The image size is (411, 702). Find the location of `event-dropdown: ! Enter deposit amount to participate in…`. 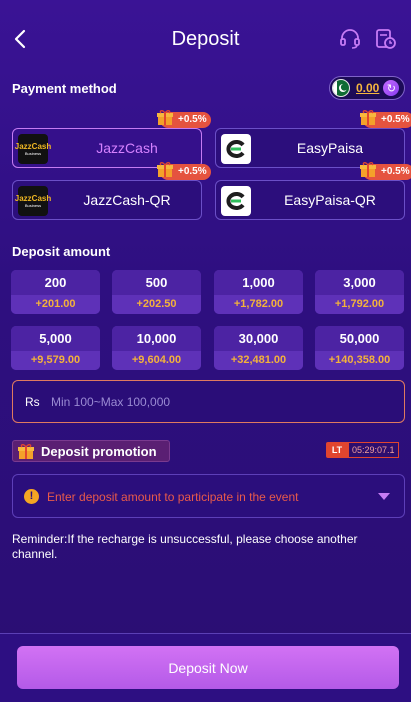

event-dropdown: ! Enter deposit amount to participate in… is located at coordinates (208, 496).